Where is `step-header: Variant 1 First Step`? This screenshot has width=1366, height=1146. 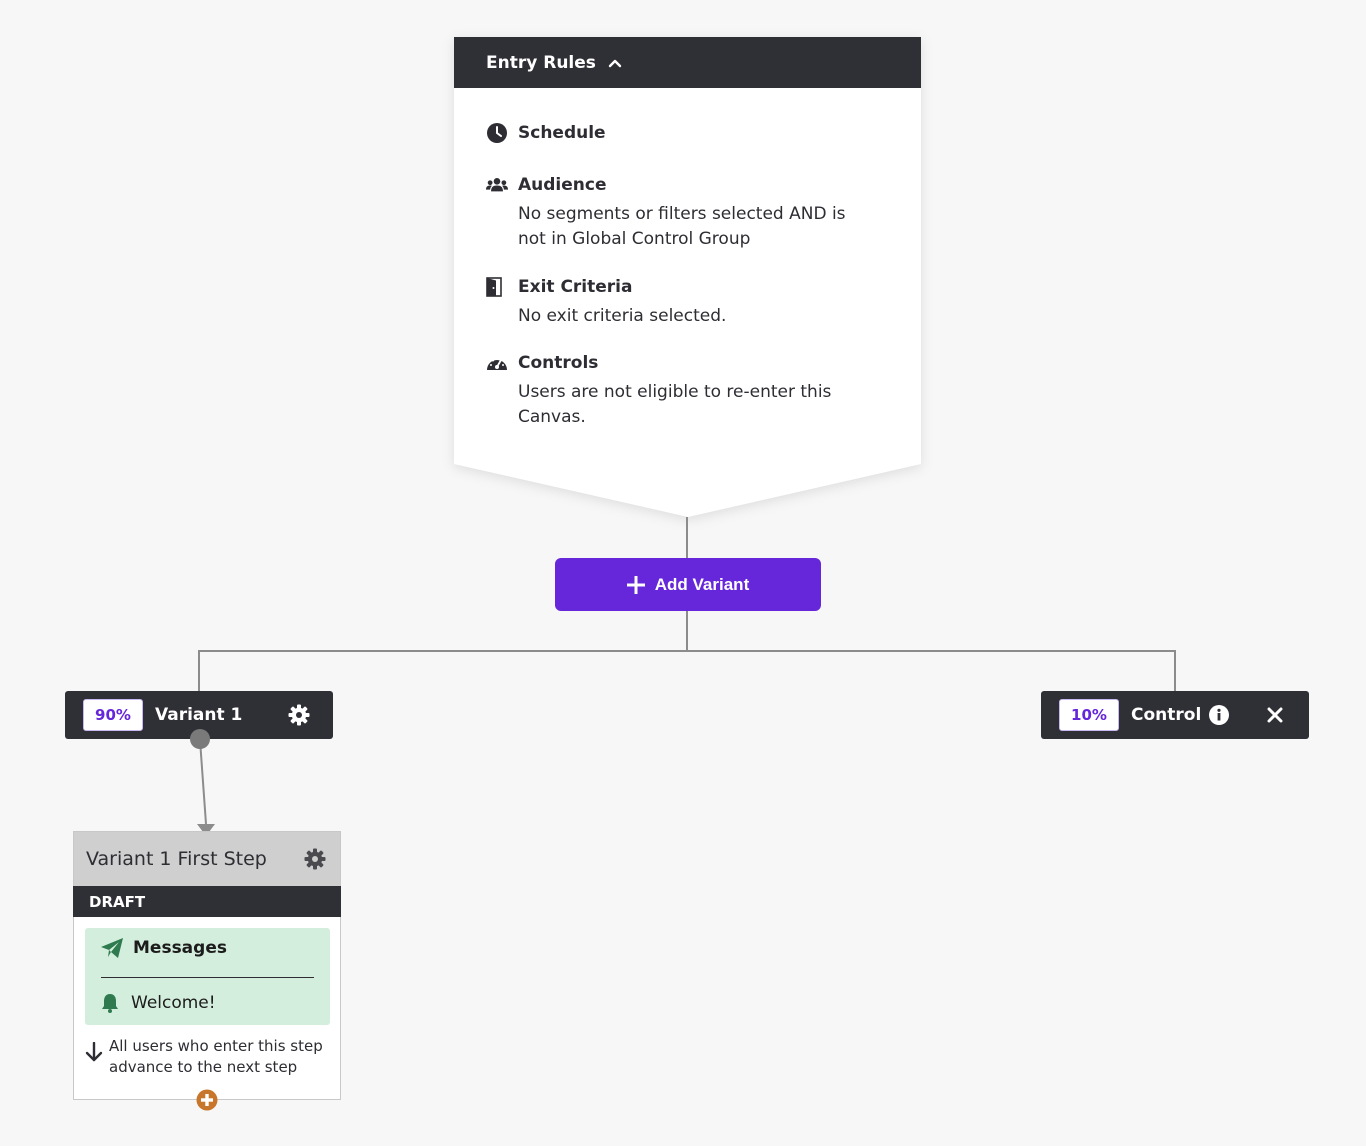
step-header: Variant 1 First Step is located at coordinates (207, 859).